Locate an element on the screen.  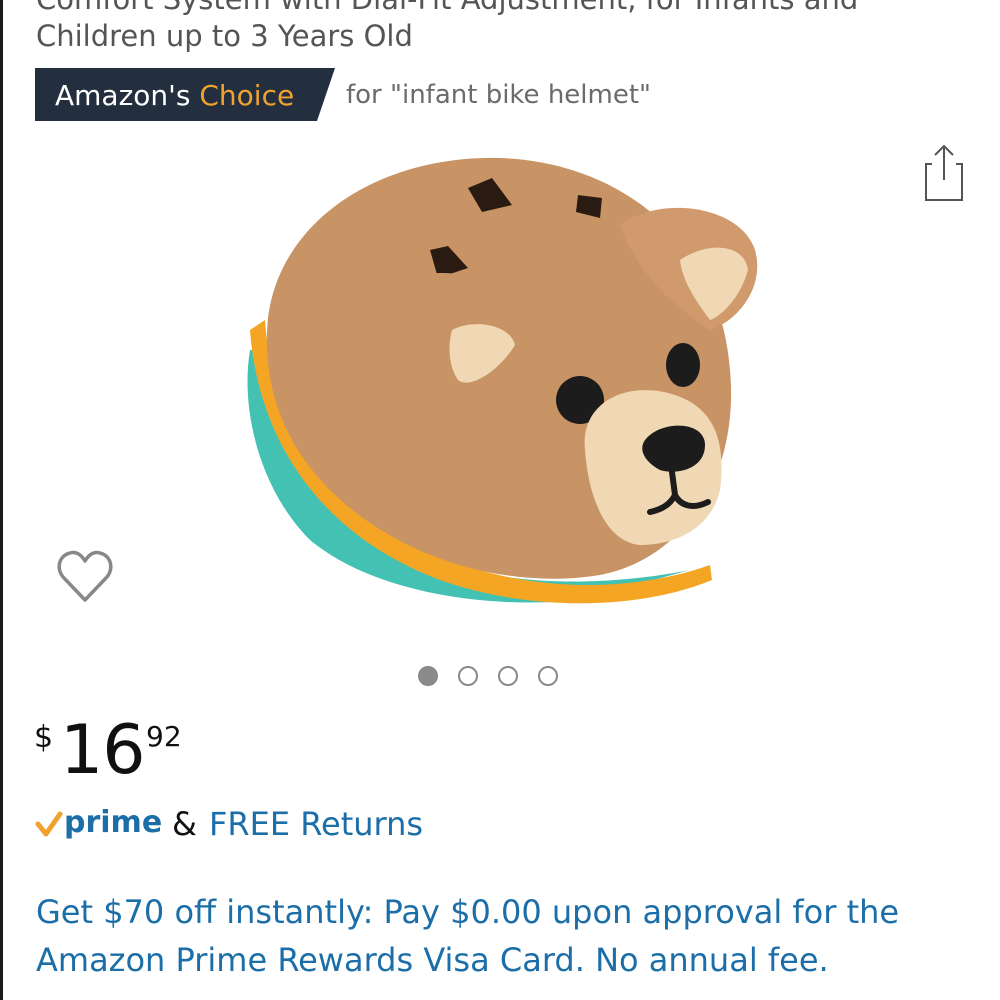
image-carousel-indicators is located at coordinates (488, 680).